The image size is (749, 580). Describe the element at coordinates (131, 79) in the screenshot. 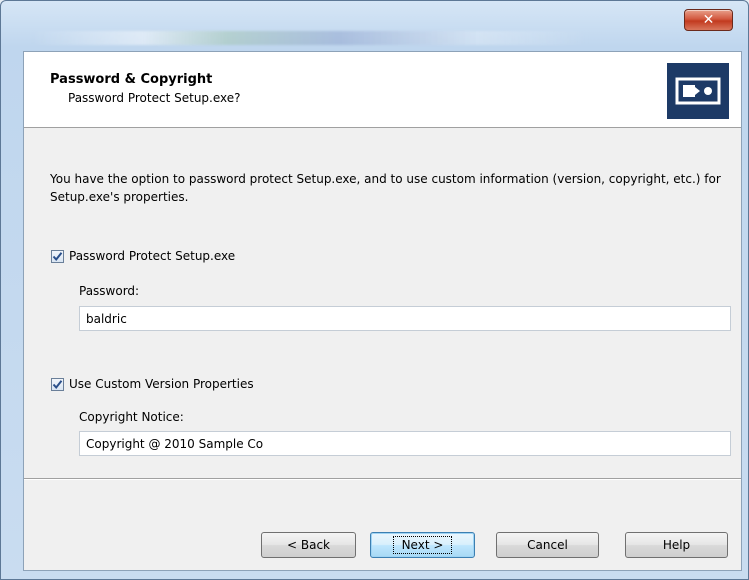

I see `page-title: Password & Copyright` at that location.